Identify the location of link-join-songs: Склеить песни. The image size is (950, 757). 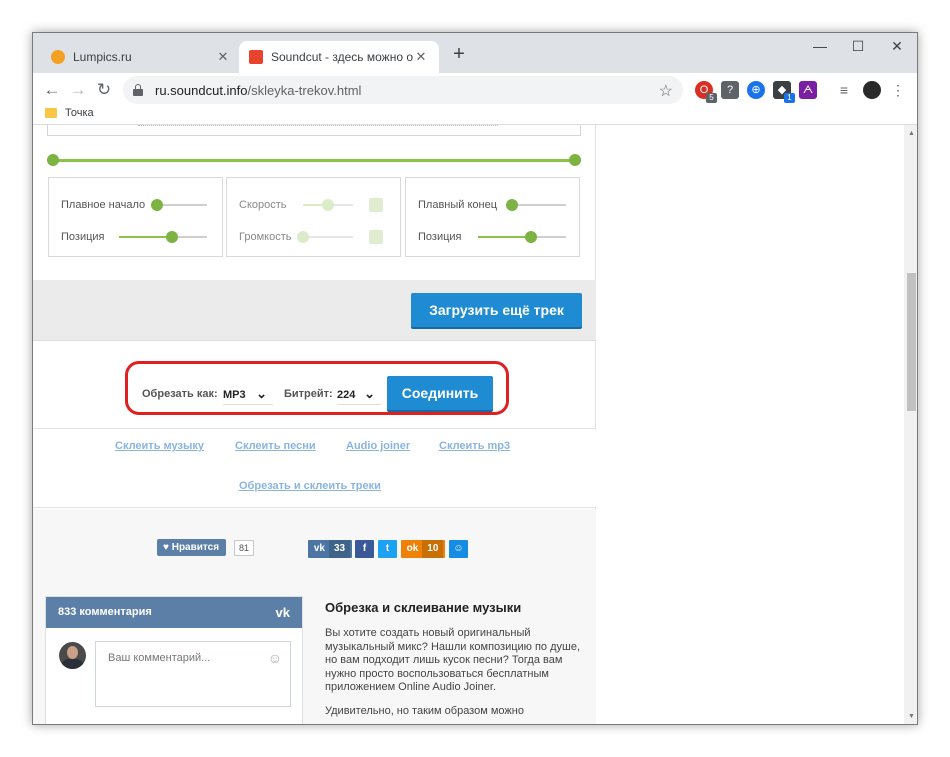
(275, 446).